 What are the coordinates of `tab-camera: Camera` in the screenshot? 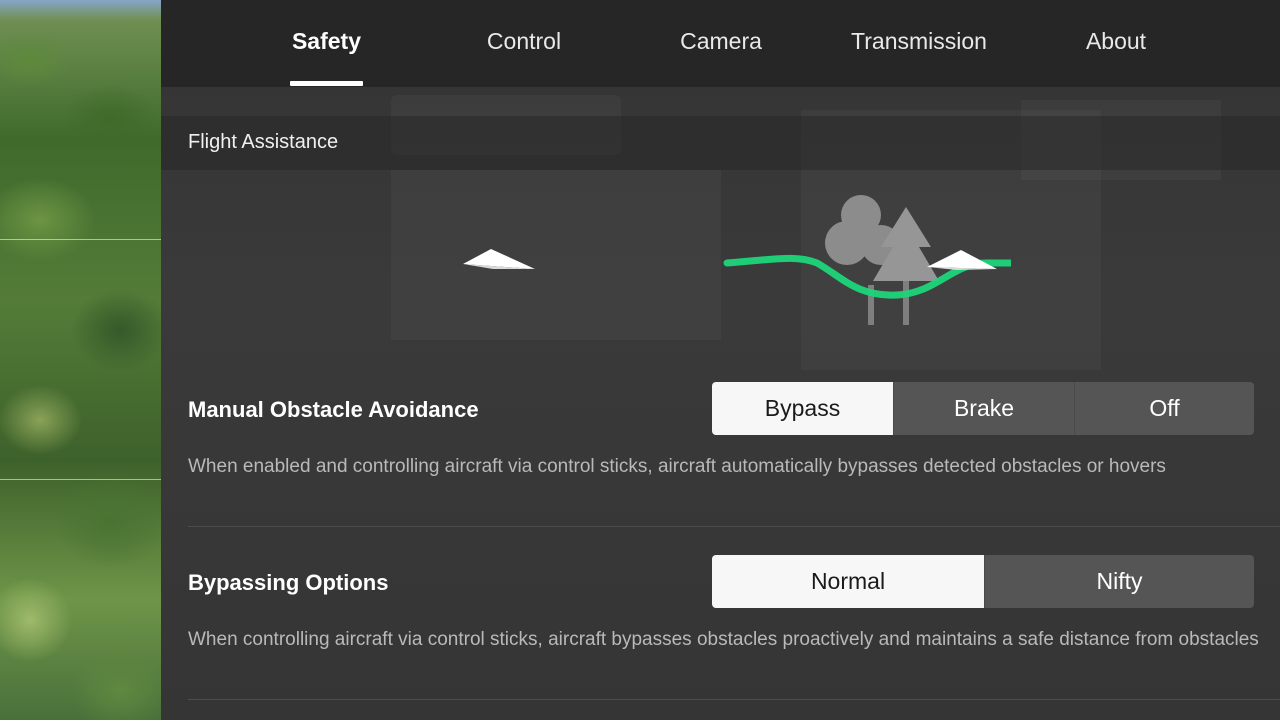 It's located at (721, 45).